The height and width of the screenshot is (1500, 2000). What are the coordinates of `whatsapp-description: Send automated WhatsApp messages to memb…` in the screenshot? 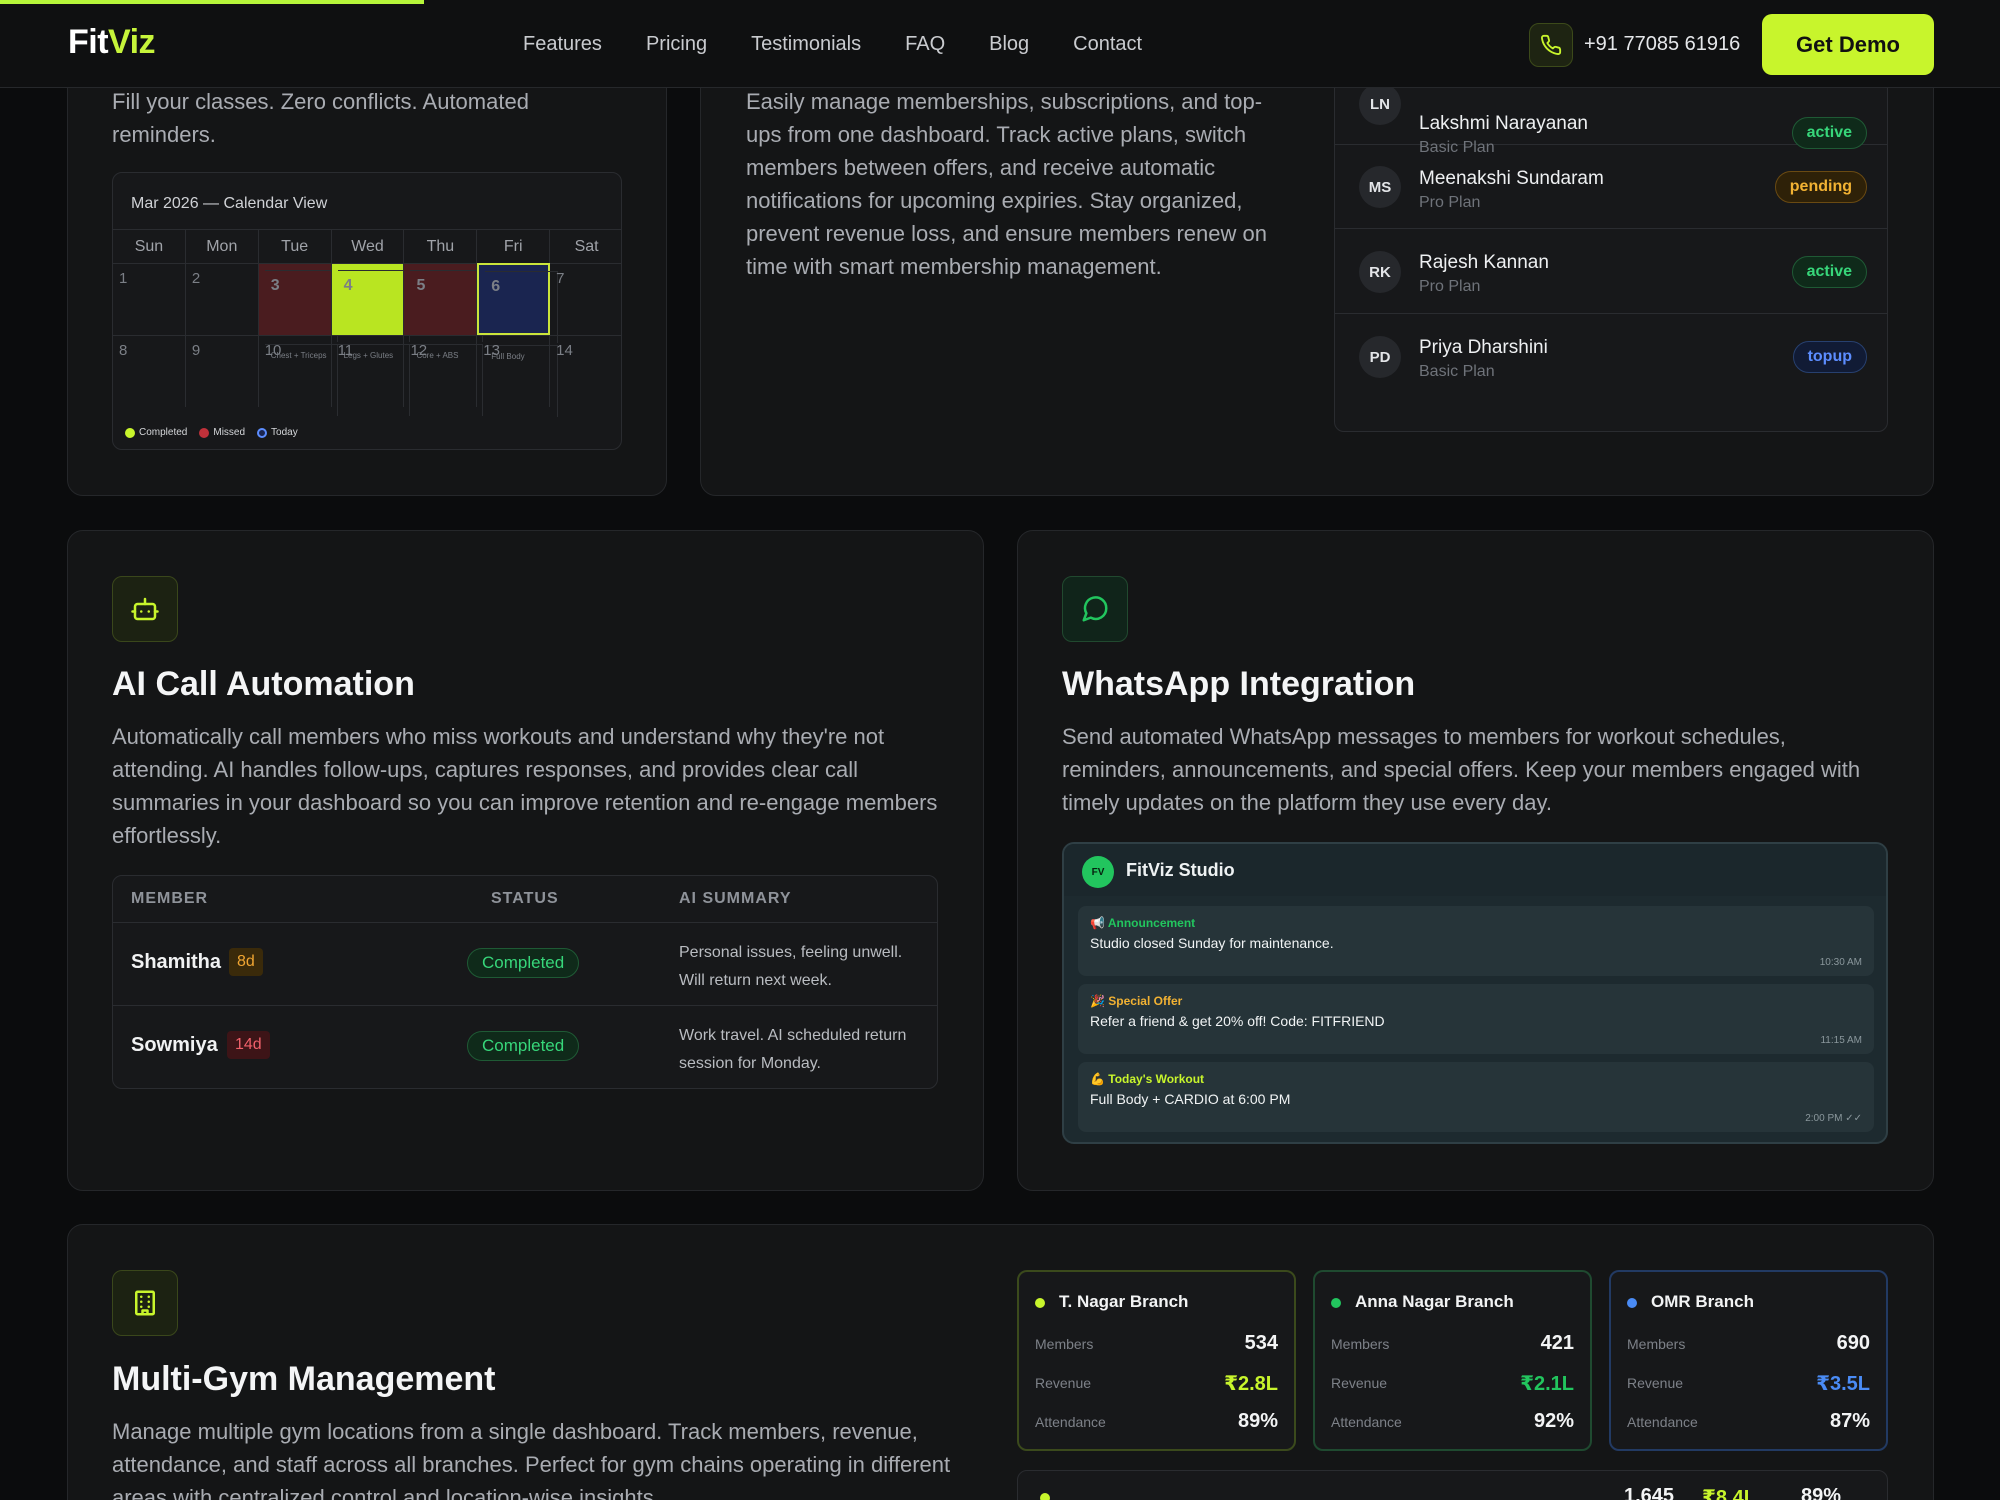 It's located at (1461, 769).